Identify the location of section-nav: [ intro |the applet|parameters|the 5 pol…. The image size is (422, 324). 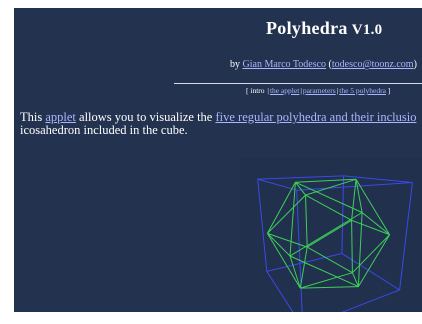
(318, 90).